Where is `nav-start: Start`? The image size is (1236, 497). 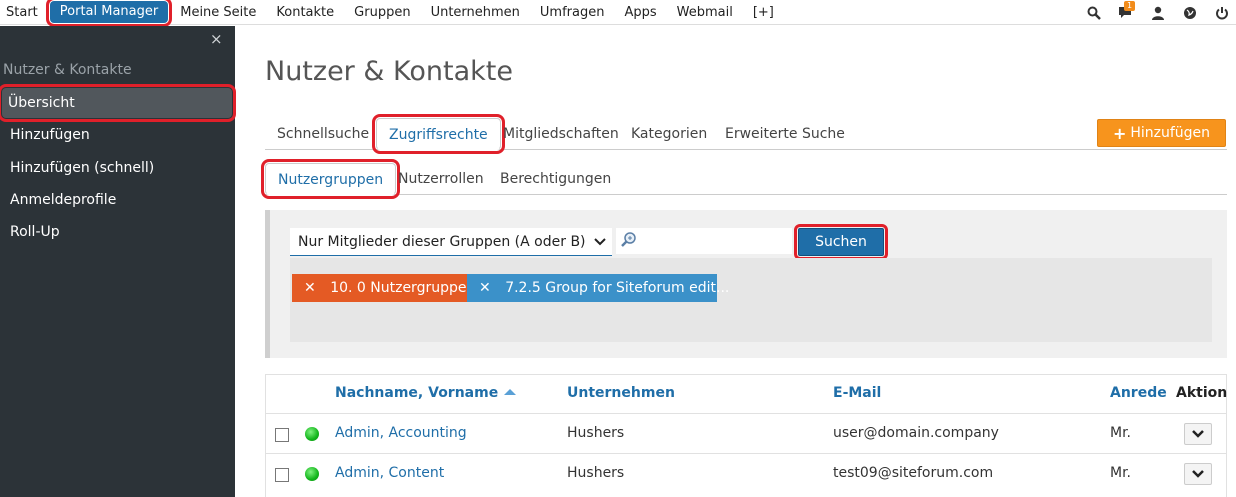
nav-start: Start is located at coordinates (24, 12).